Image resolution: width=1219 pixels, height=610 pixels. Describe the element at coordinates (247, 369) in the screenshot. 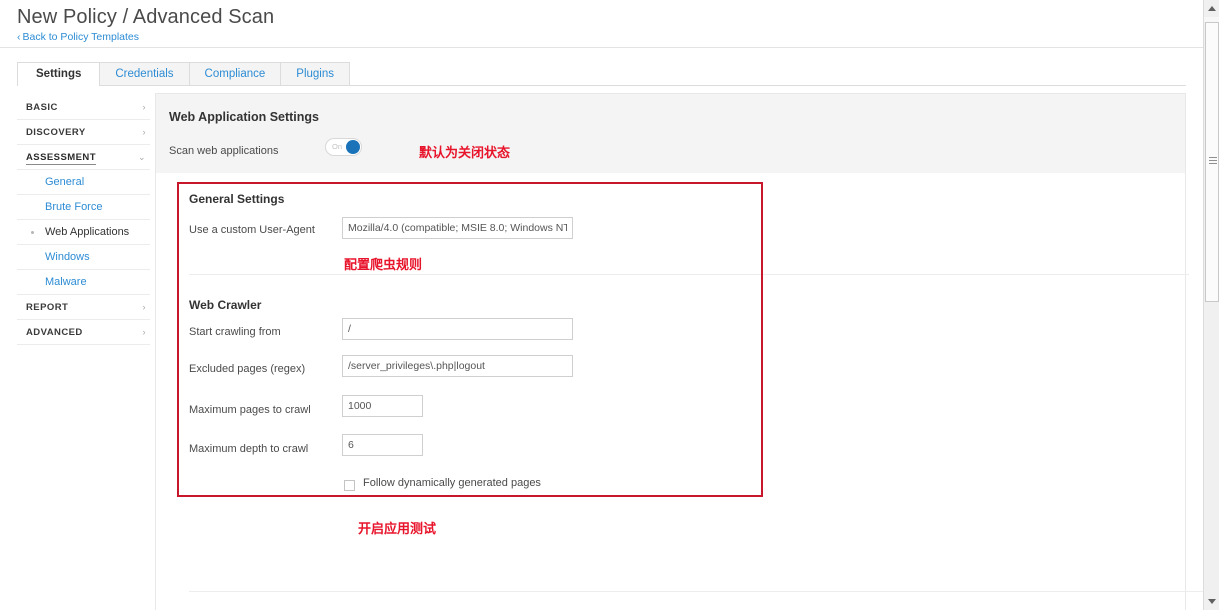

I see `excluded-pages-label: Excluded pages (regex)` at that location.